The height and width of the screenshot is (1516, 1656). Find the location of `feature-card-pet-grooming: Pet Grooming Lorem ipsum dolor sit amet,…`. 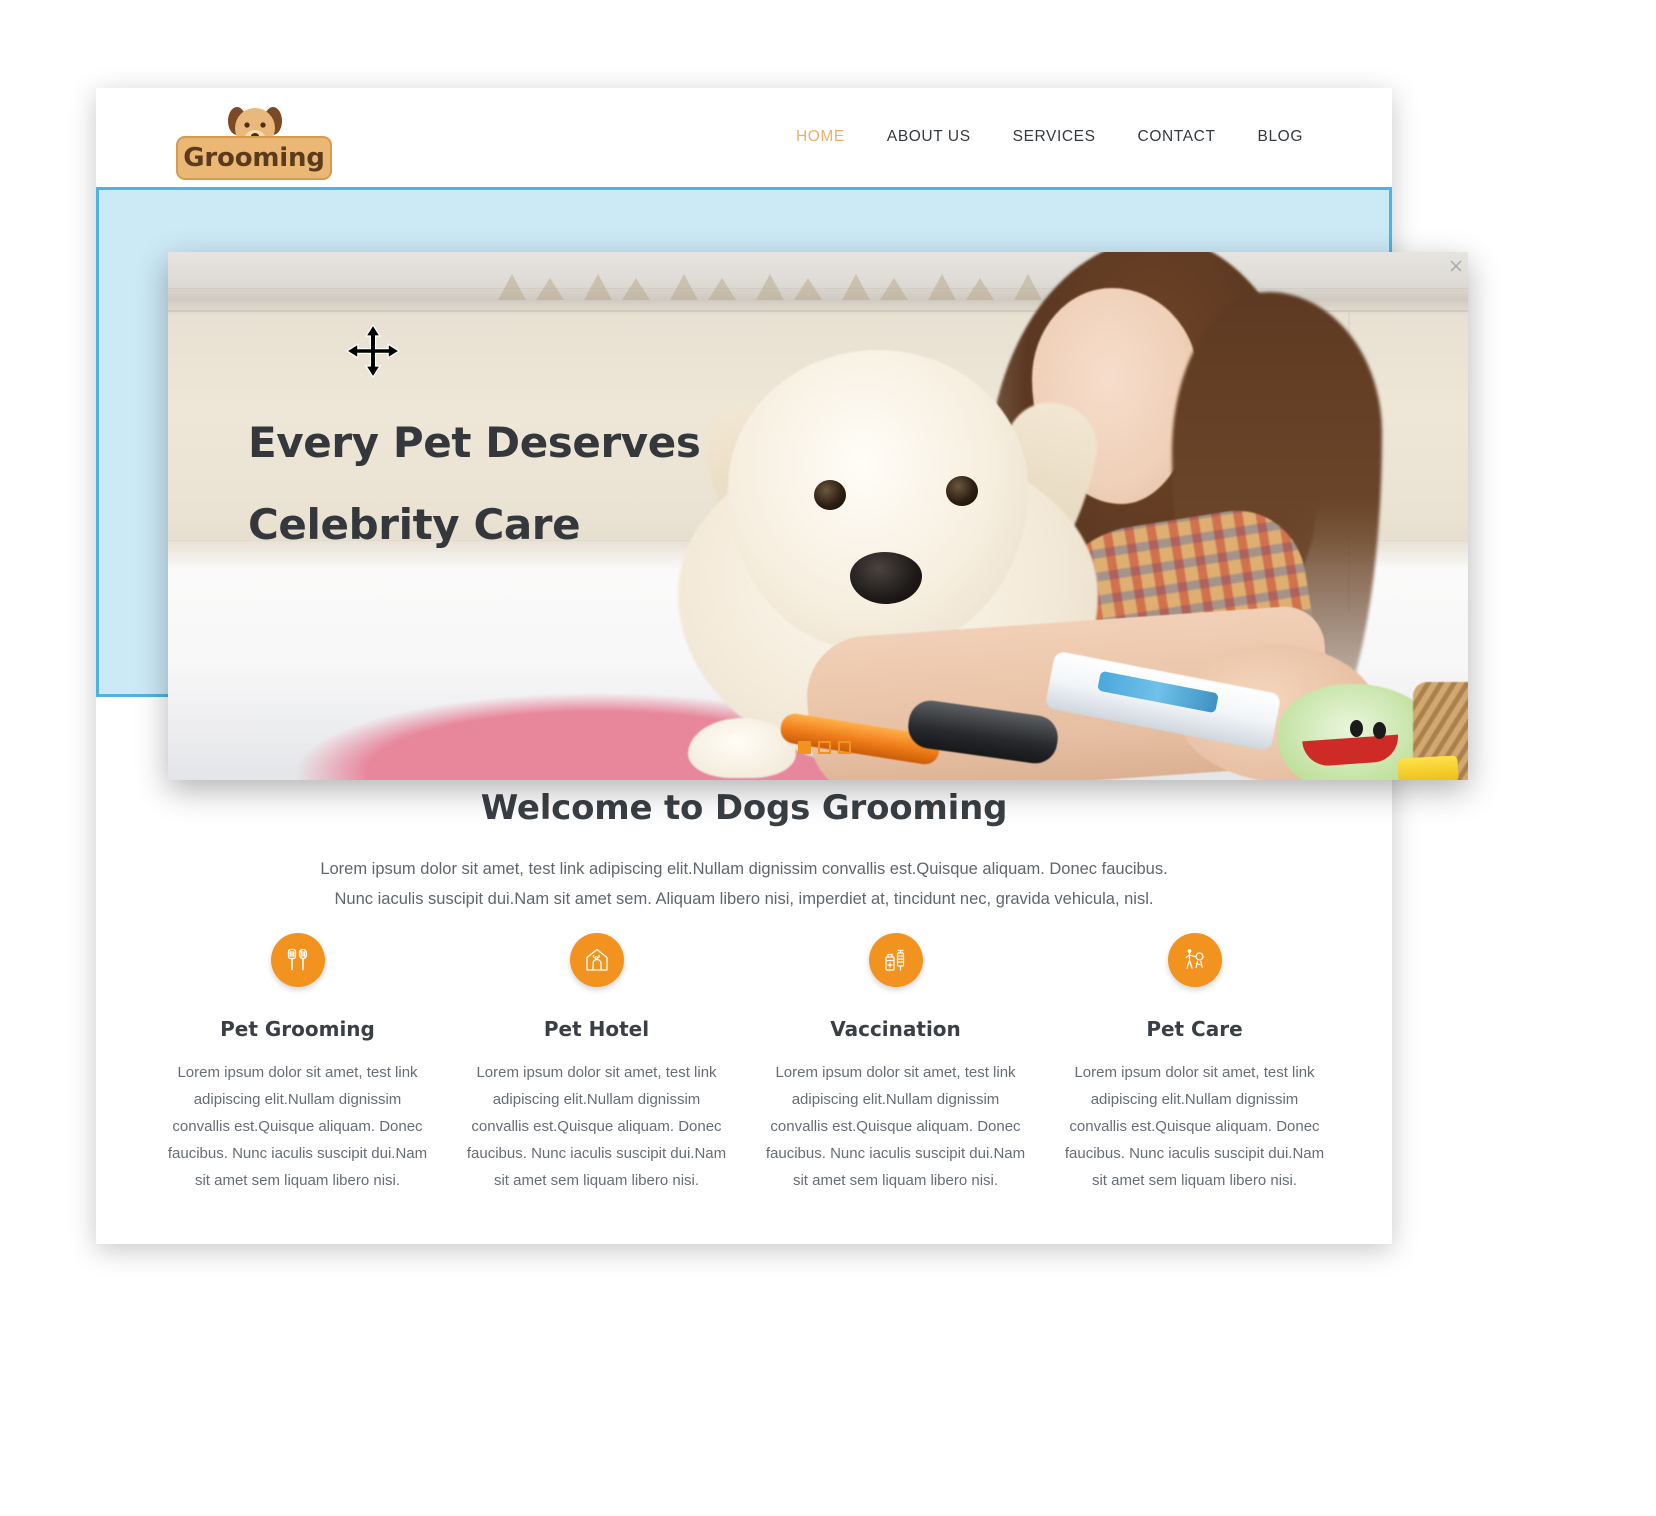

feature-card-pet-grooming: Pet Grooming Lorem ipsum dolor sit amet,… is located at coordinates (297, 1071).